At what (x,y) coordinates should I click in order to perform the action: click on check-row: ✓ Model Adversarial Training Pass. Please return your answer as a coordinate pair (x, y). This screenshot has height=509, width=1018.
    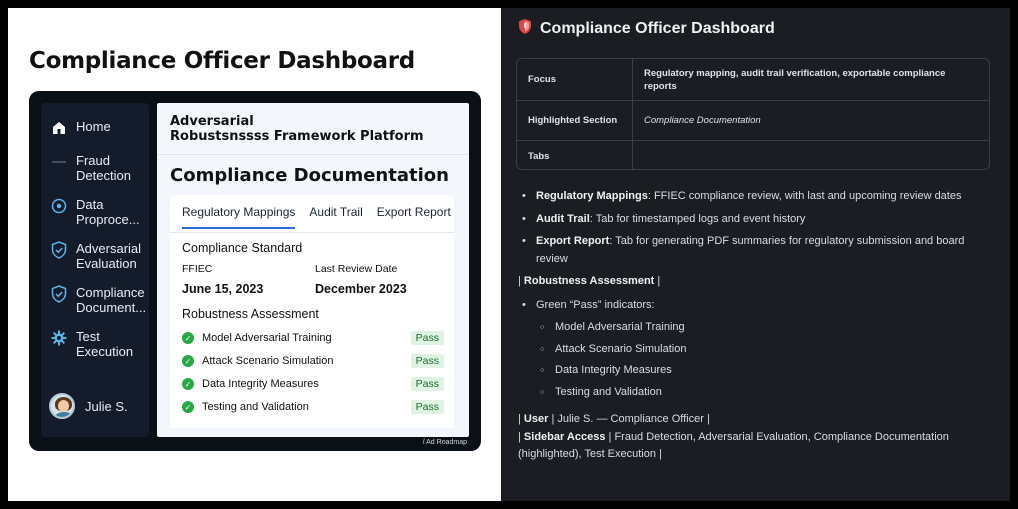
    Looking at the image, I should click on (313, 338).